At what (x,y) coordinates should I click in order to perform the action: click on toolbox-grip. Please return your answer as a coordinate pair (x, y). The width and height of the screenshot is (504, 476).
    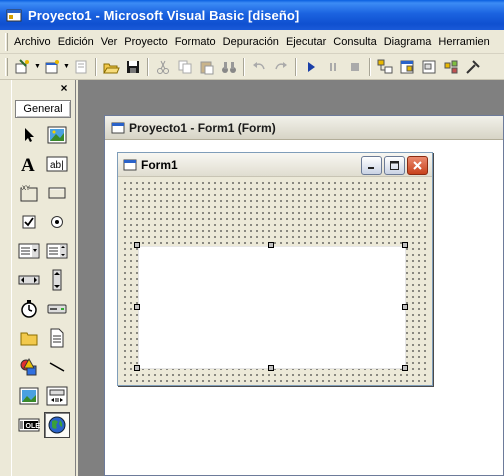
    Looking at the image, I should click on (6, 278).